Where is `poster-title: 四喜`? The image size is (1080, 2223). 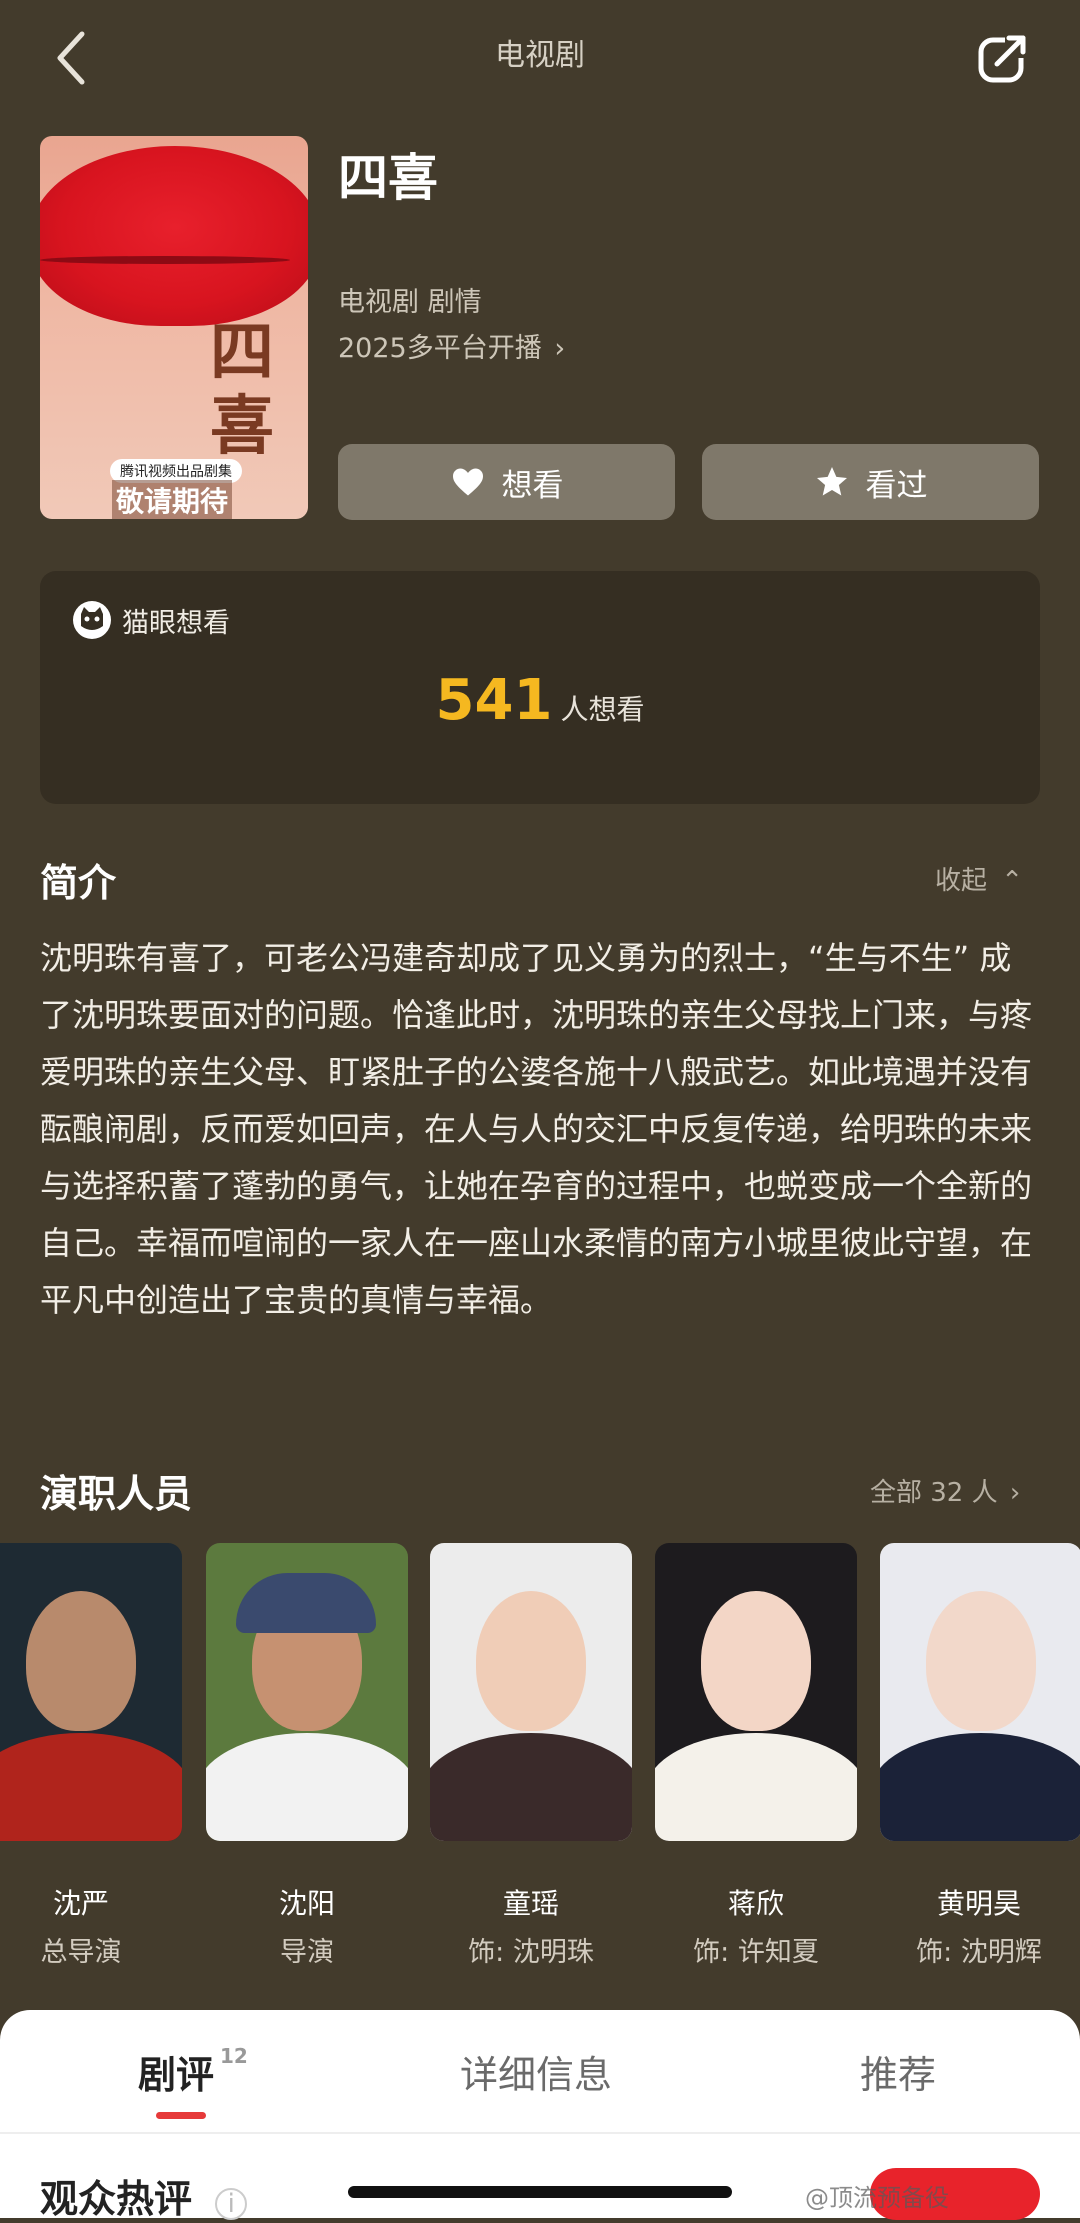
poster-title: 四喜 is located at coordinates (242, 389).